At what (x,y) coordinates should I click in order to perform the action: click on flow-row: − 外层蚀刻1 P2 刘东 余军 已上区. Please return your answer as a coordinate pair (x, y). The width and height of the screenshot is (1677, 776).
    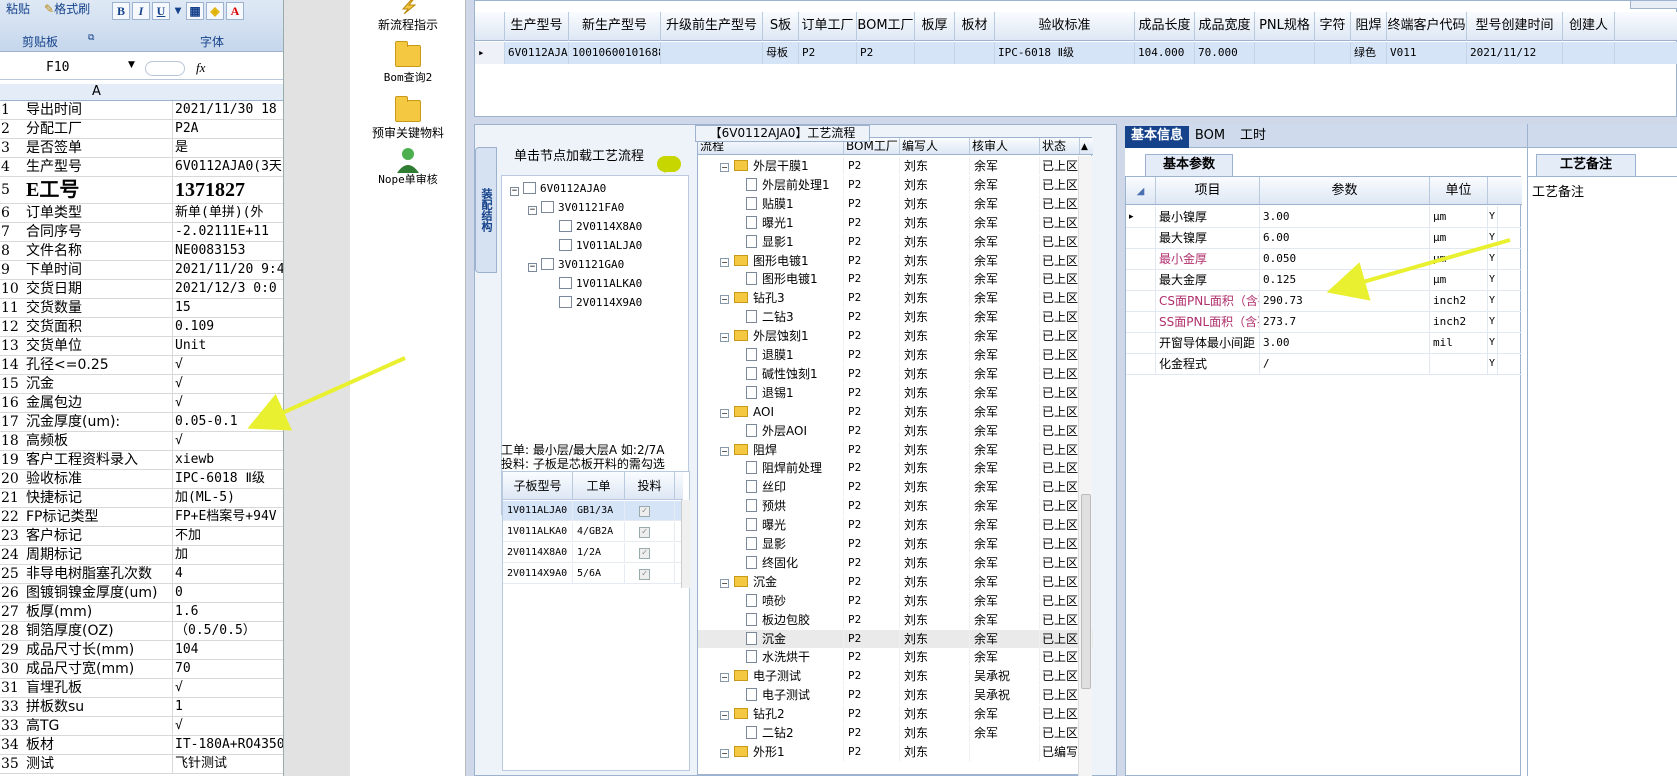
    Looking at the image, I should click on (895, 336).